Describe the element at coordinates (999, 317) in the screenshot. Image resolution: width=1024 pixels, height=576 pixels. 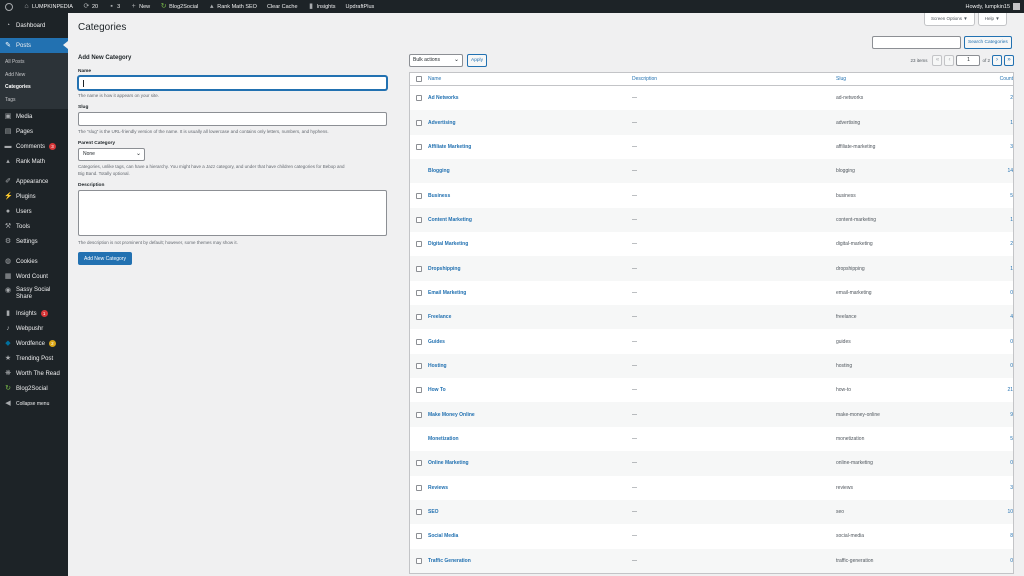
I see `category-count-link: 4` at that location.